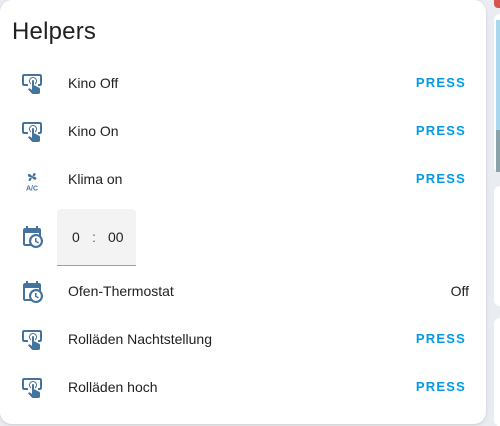 Image resolution: width=500 pixels, height=426 pixels. What do you see at coordinates (93, 131) in the screenshot?
I see `entity-label: Kino On` at bounding box center [93, 131].